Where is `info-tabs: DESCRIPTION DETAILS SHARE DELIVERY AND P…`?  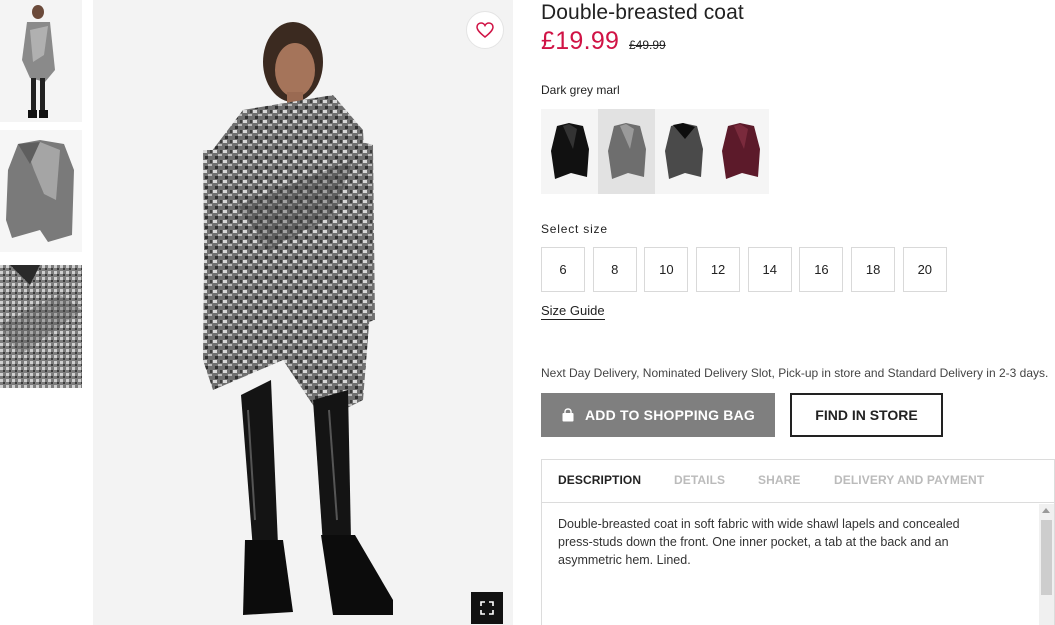
info-tabs: DESCRIPTION DETAILS SHARE DELIVERY AND P… is located at coordinates (798, 481).